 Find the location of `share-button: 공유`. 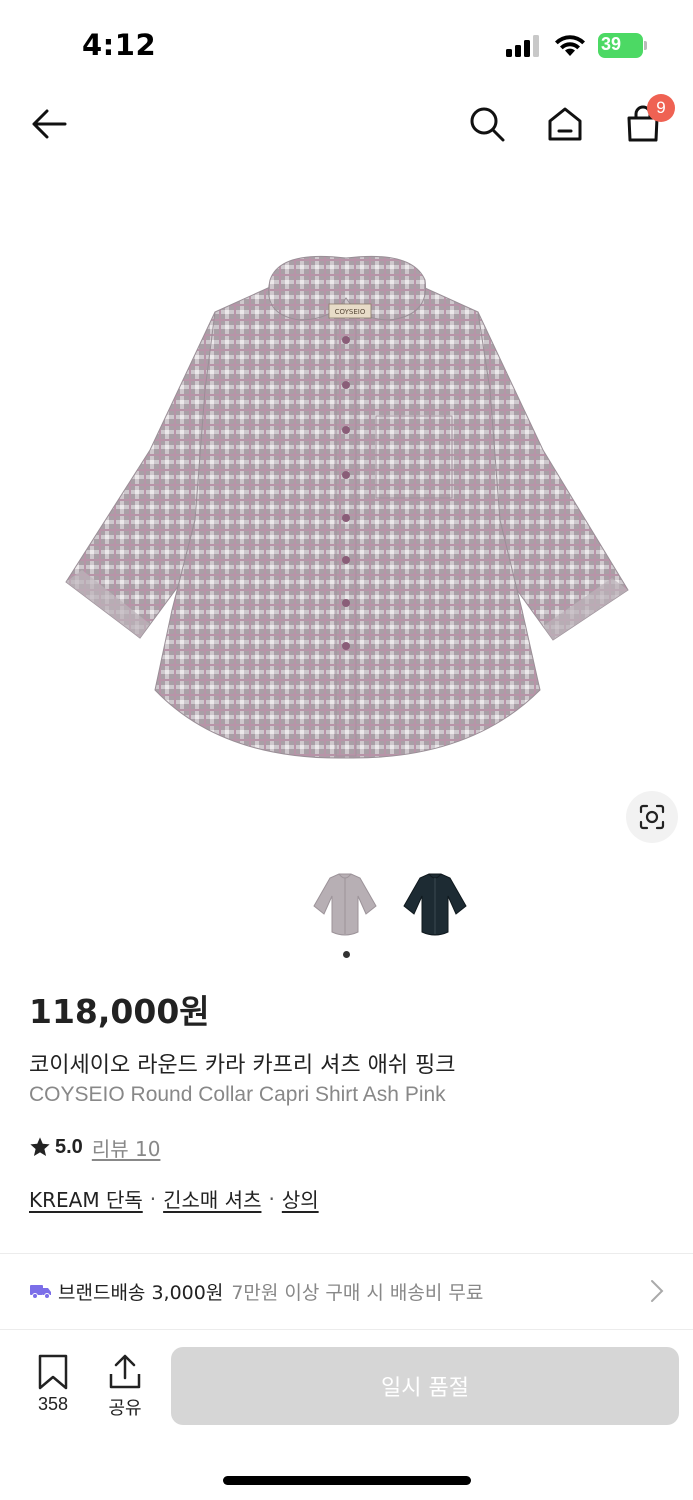

share-button: 공유 is located at coordinates (125, 1389).